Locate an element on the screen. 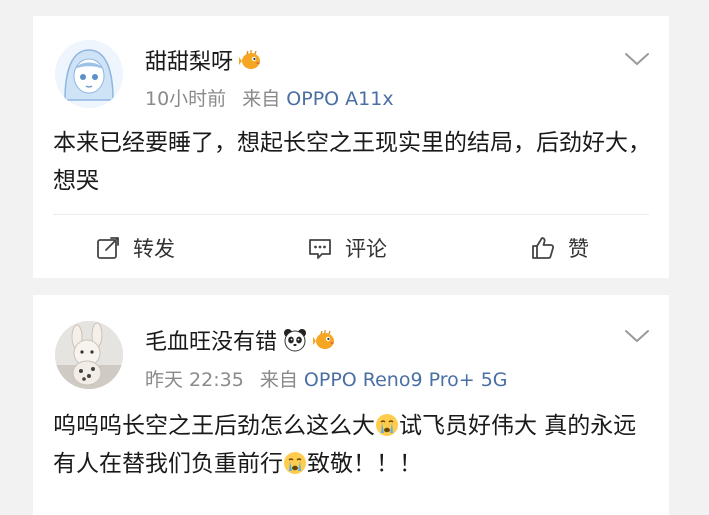 This screenshot has height=515, width=709. panda-badge-icon is located at coordinates (295, 340).